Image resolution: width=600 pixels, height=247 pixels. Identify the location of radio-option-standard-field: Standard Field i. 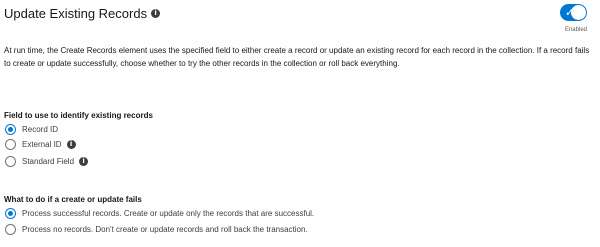
(47, 161).